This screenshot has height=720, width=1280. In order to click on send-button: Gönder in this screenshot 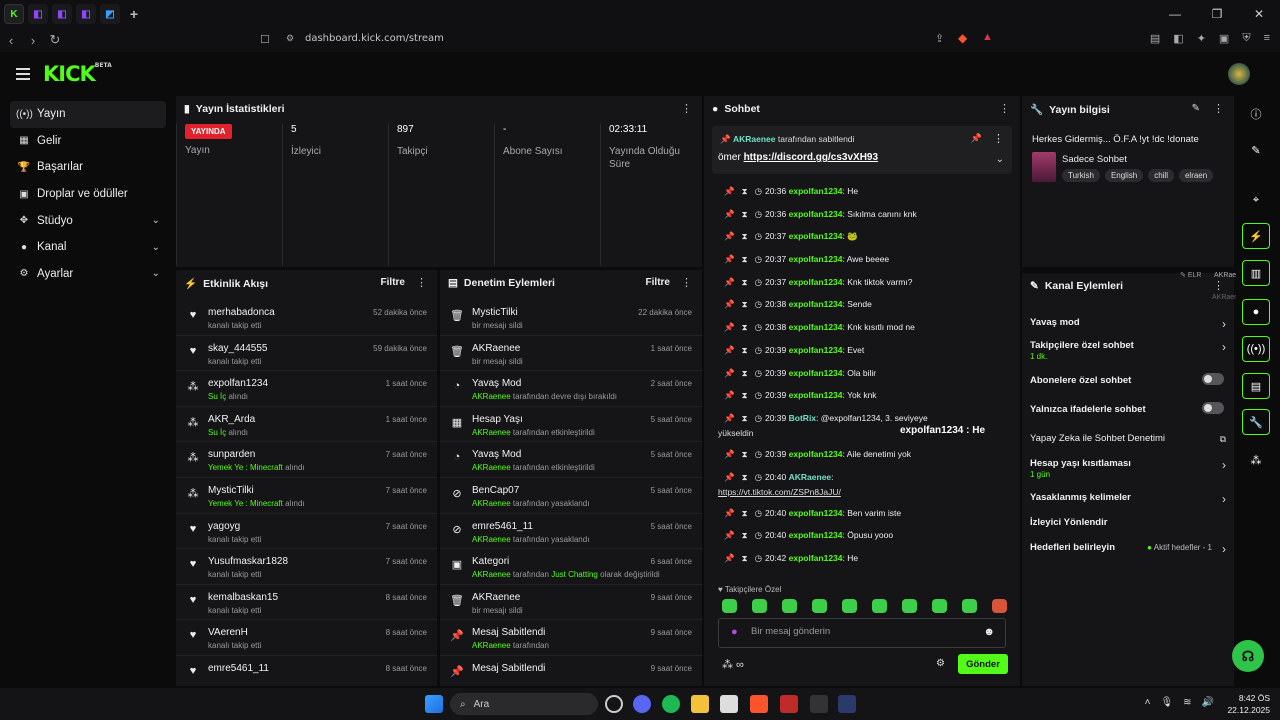, I will do `click(983, 664)`.